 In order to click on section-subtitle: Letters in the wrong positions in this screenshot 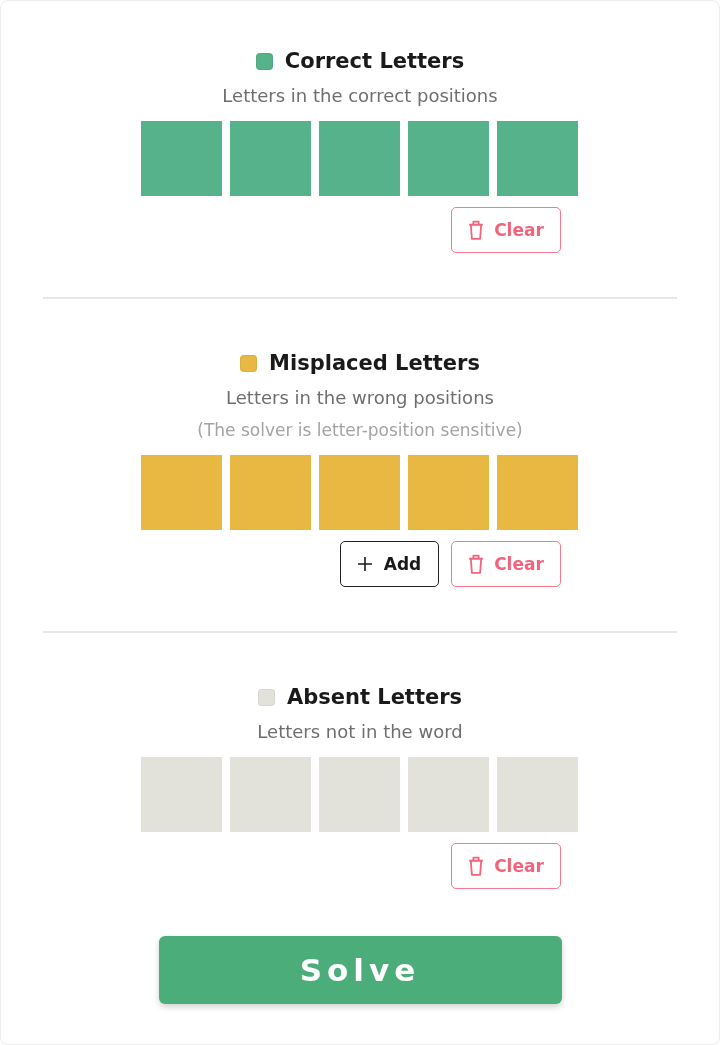, I will do `click(360, 398)`.